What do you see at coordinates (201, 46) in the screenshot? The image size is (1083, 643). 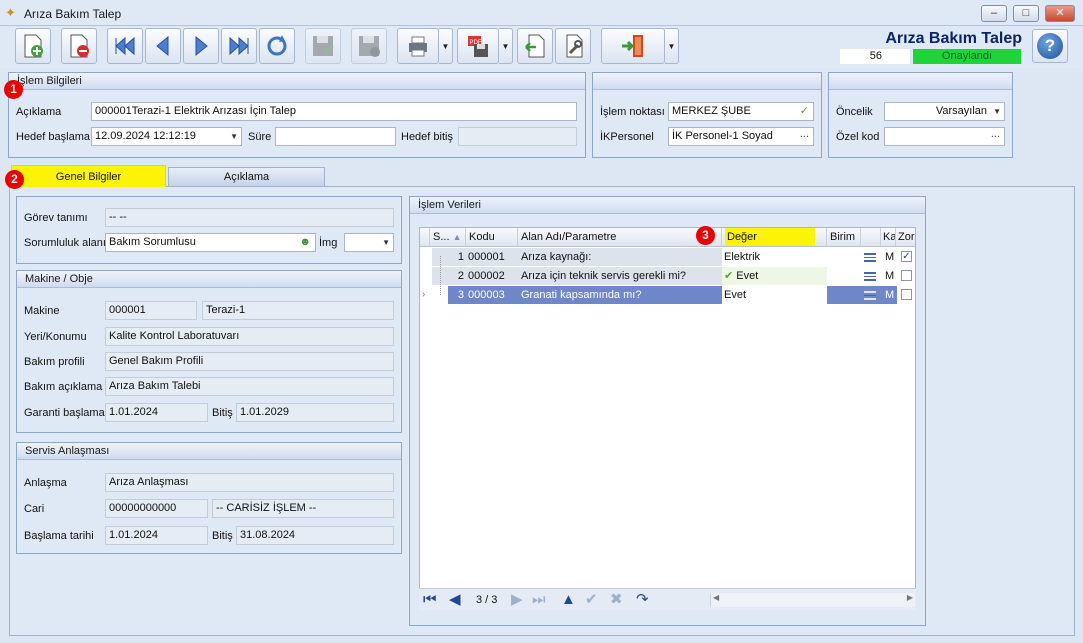 I see `next-record-button` at bounding box center [201, 46].